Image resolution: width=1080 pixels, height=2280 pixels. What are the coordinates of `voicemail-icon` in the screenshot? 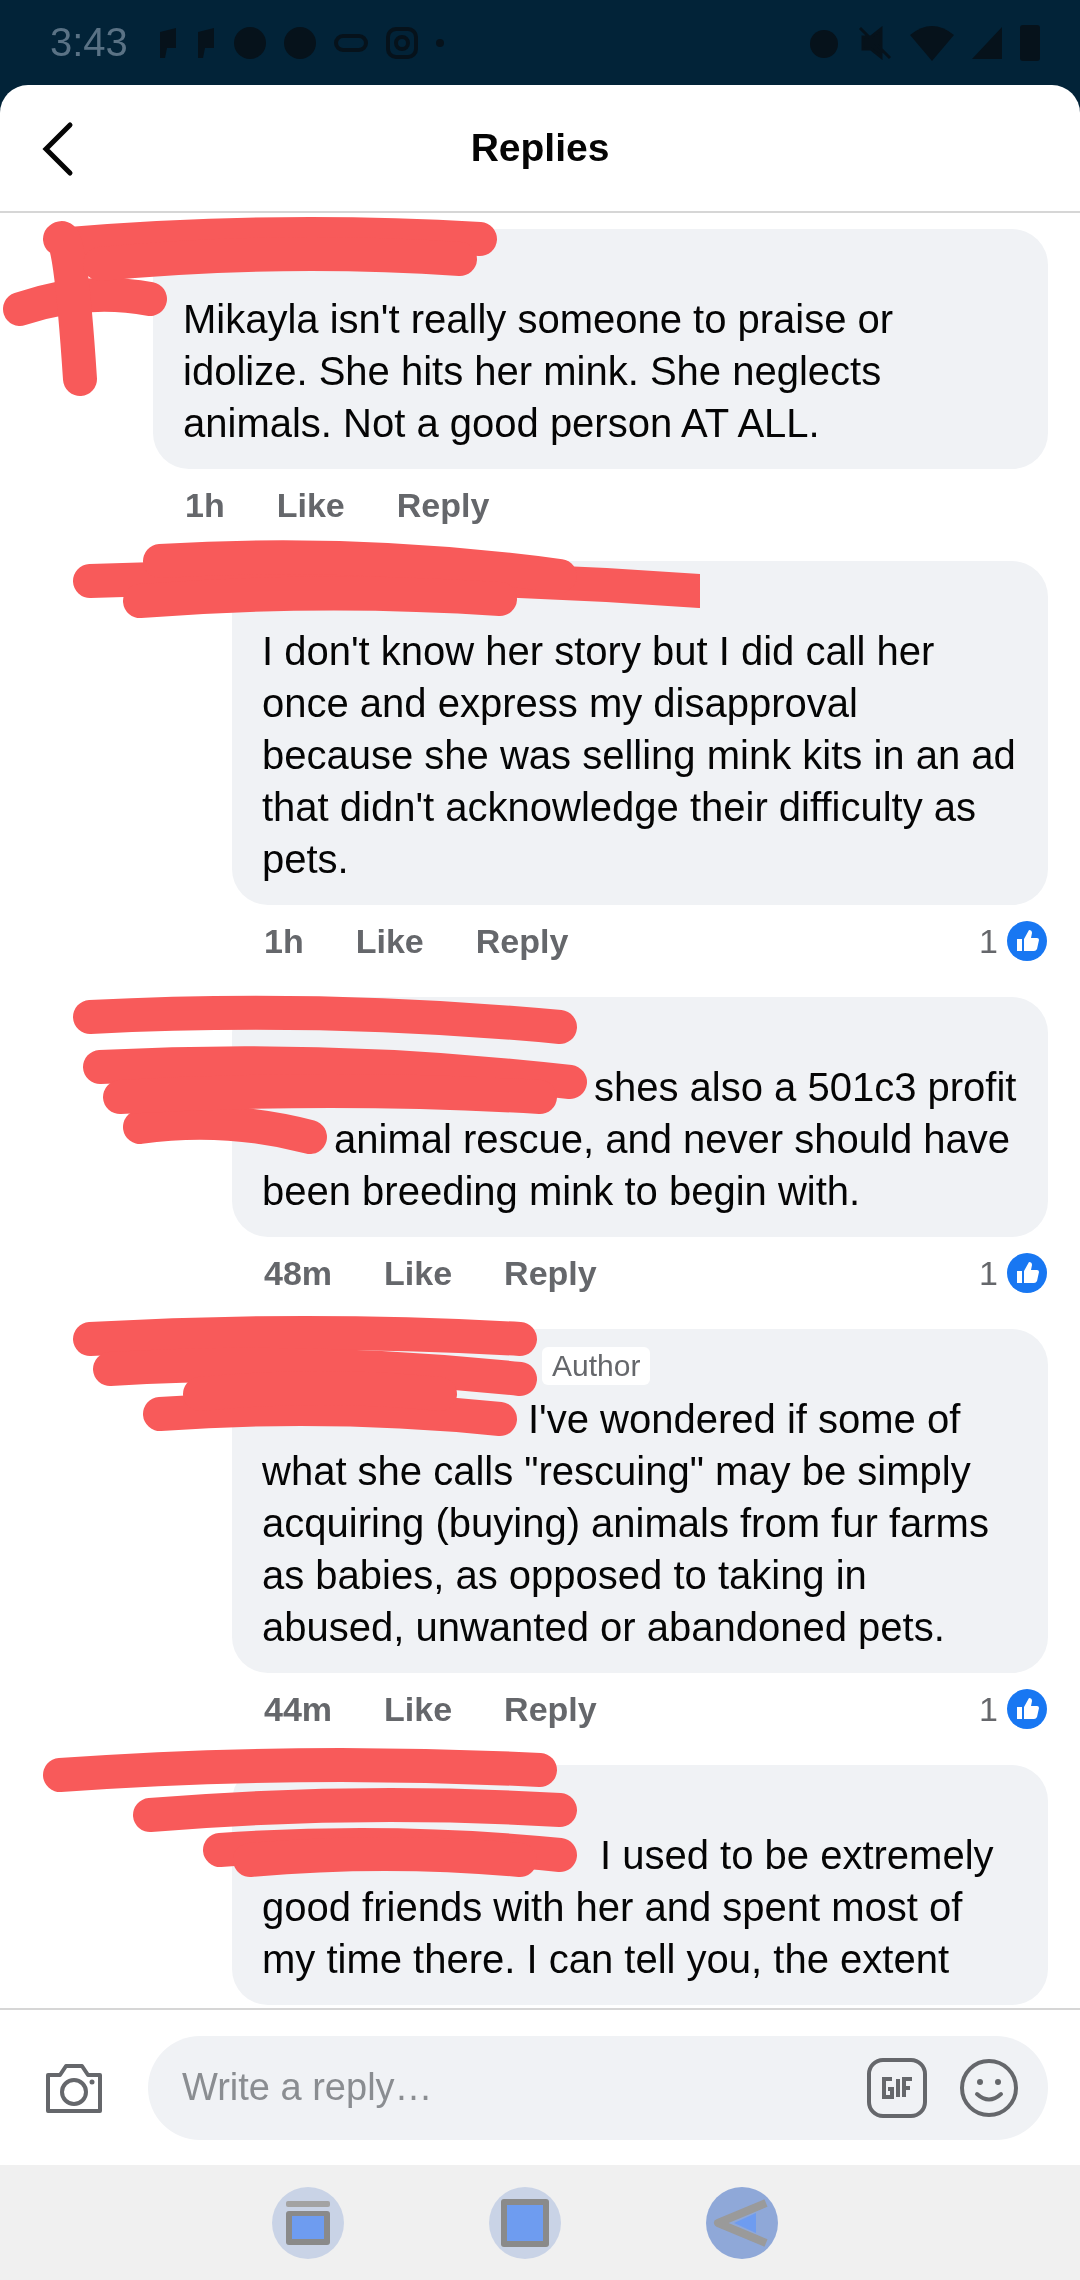 It's located at (350, 42).